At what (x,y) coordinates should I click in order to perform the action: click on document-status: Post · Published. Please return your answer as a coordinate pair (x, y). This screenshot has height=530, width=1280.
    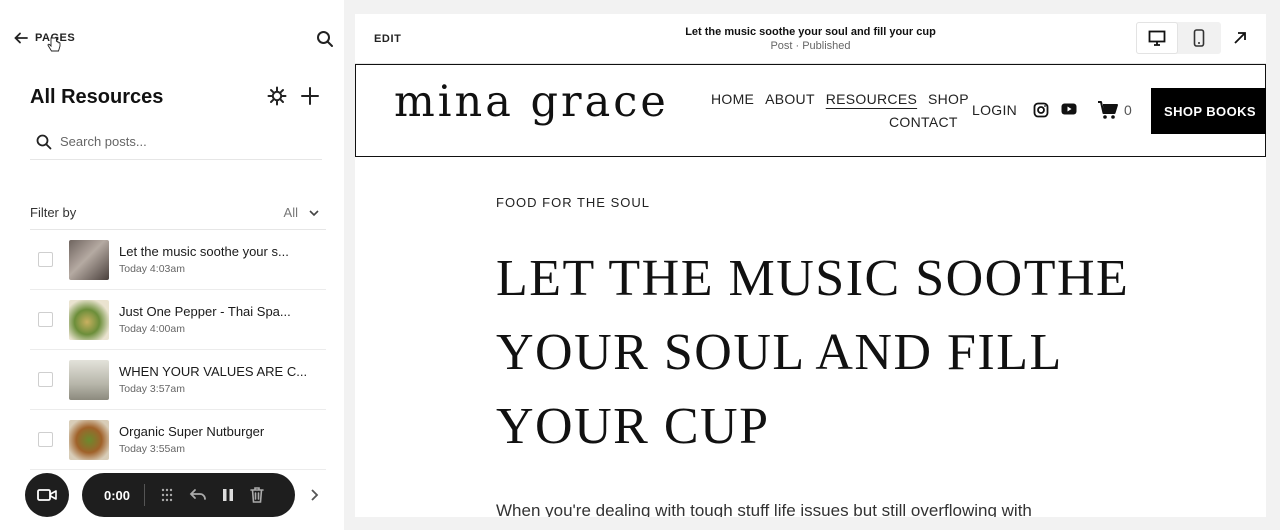
    Looking at the image, I should click on (810, 46).